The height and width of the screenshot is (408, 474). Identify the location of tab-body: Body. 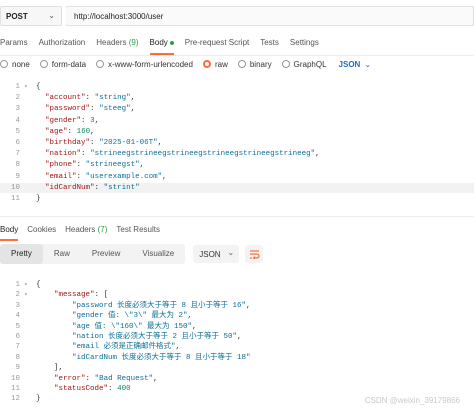
(162, 44).